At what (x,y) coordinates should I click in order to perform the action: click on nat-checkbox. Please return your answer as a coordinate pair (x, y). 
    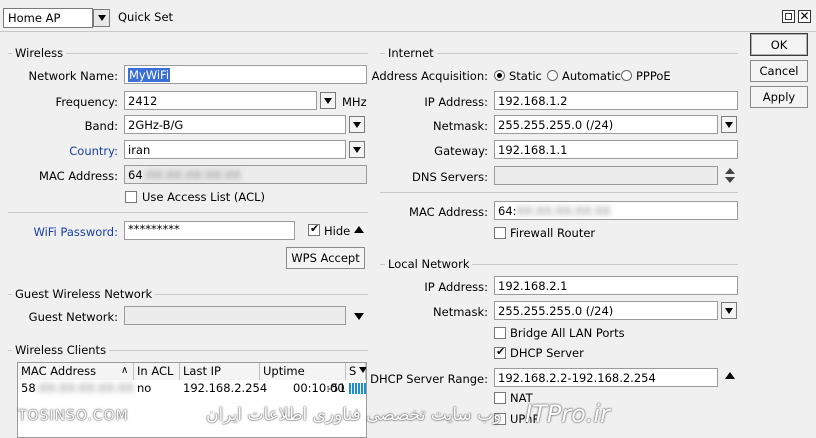
    Looking at the image, I should click on (500, 398).